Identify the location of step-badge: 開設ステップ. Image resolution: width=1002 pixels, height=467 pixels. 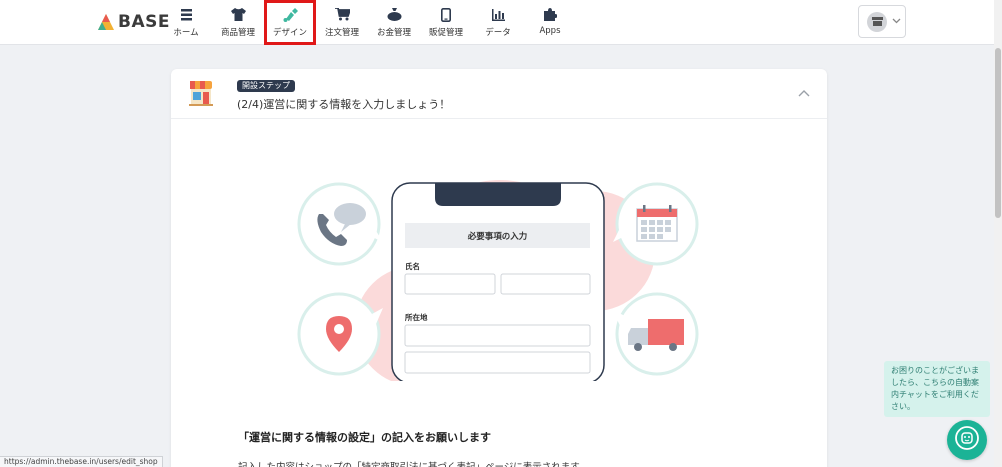
(266, 86).